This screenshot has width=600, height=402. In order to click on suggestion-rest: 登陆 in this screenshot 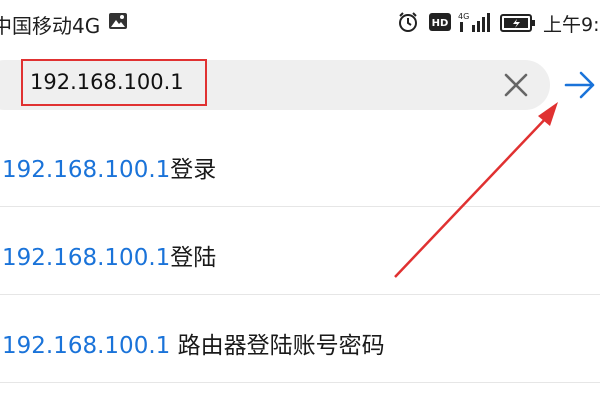, I will do `click(193, 258)`.